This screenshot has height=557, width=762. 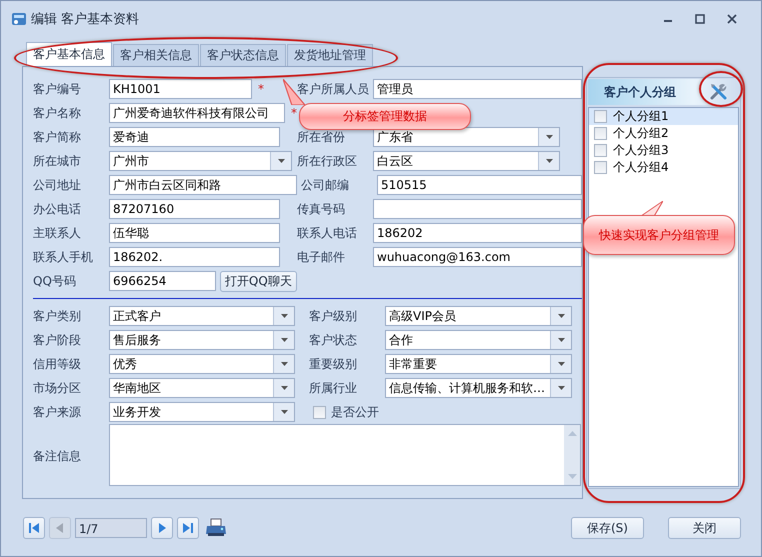 What do you see at coordinates (477, 257) in the screenshot?
I see `input-field: wuhuacong@163.com` at bounding box center [477, 257].